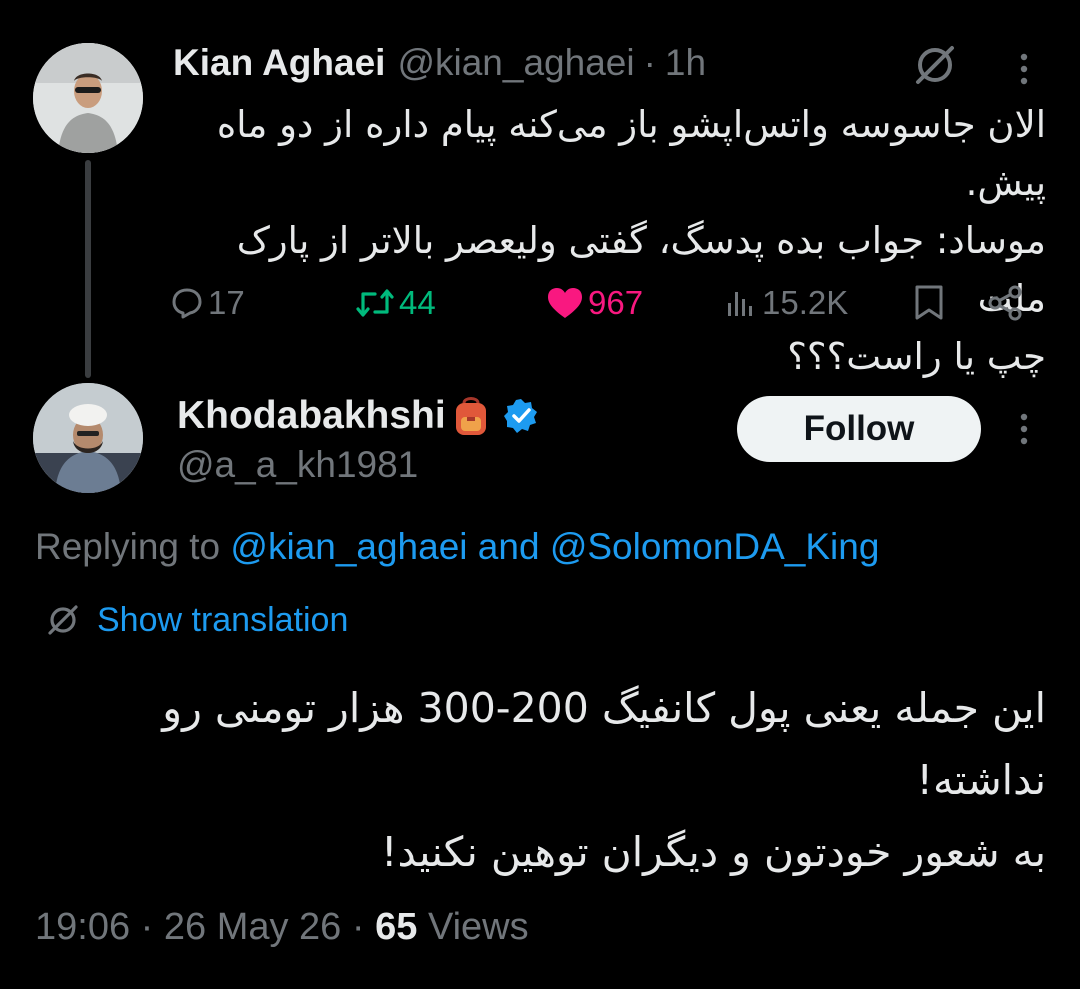  Describe the element at coordinates (508, 546) in the screenshot. I see `replying-and: and` at that location.